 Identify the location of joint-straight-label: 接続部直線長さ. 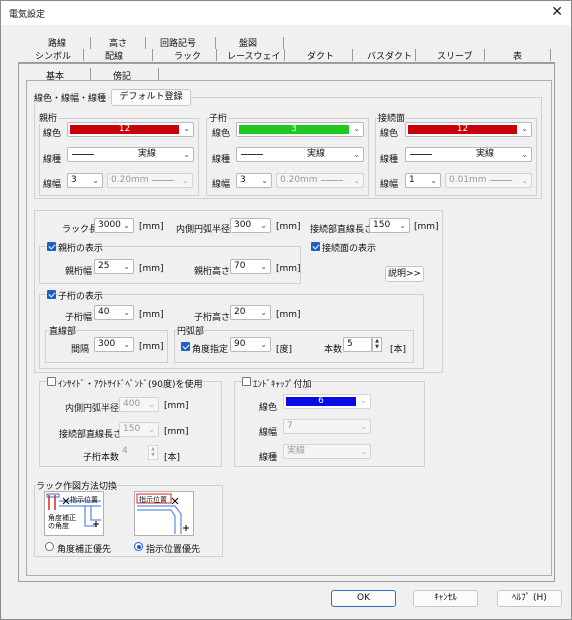
(342, 230).